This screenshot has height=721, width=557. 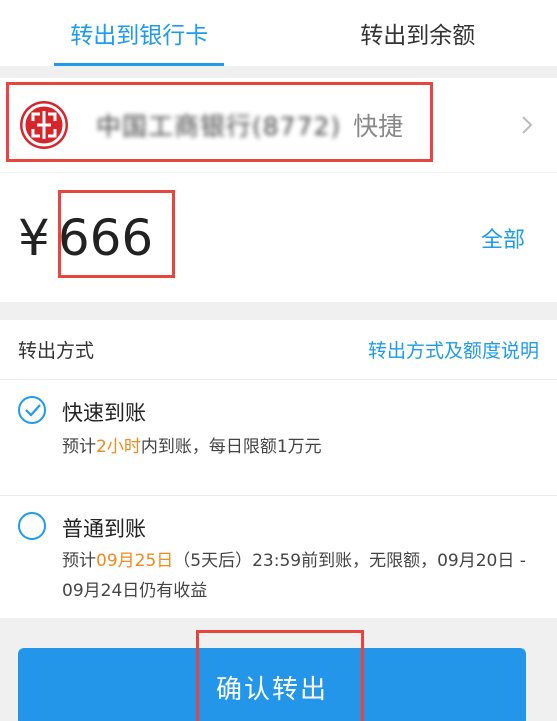 What do you see at coordinates (503, 238) in the screenshot?
I see `all-amount-link: 全部` at bounding box center [503, 238].